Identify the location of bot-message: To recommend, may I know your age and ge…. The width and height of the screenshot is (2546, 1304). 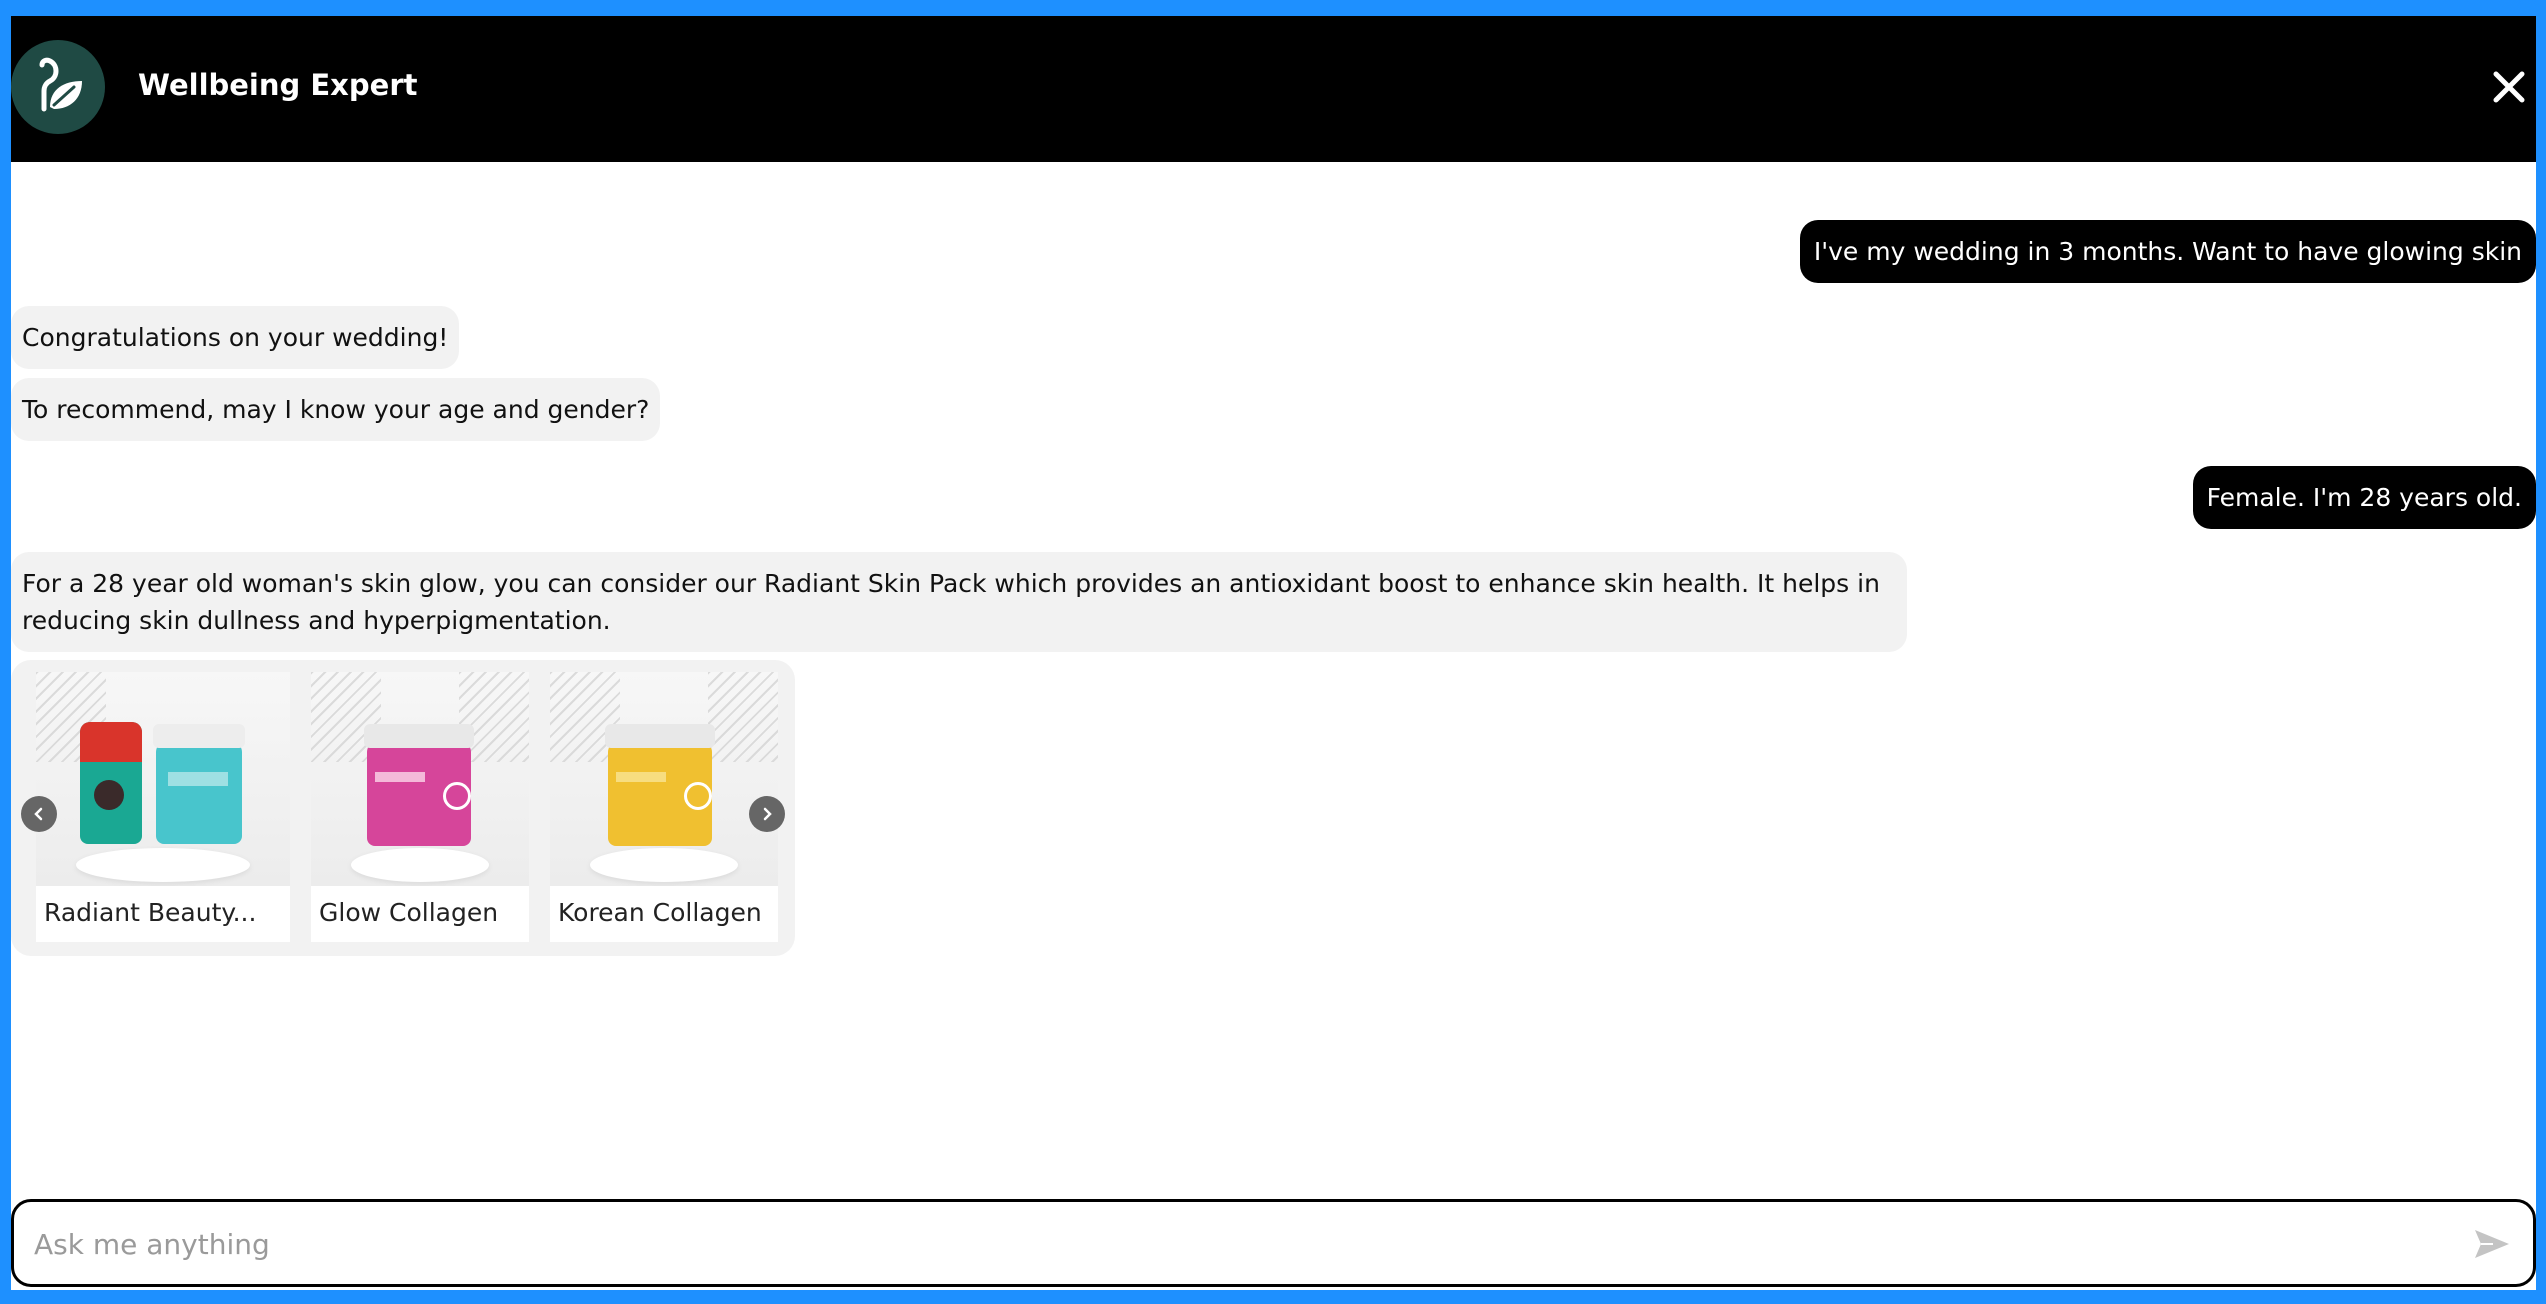
(336, 409).